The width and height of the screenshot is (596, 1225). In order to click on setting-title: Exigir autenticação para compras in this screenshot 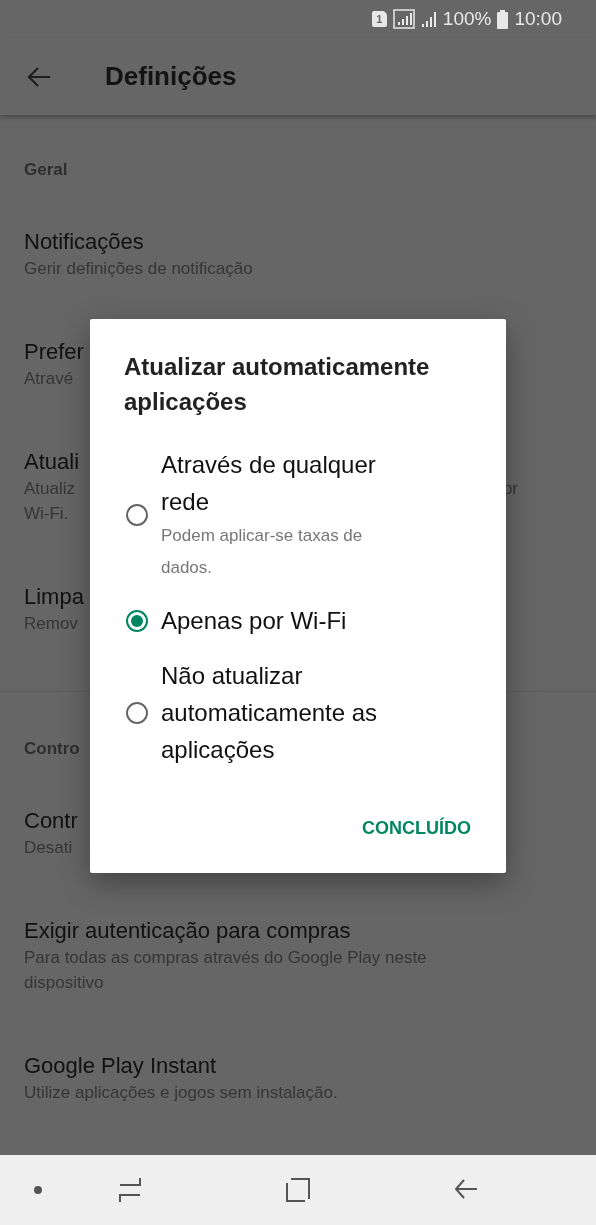, I will do `click(187, 931)`.